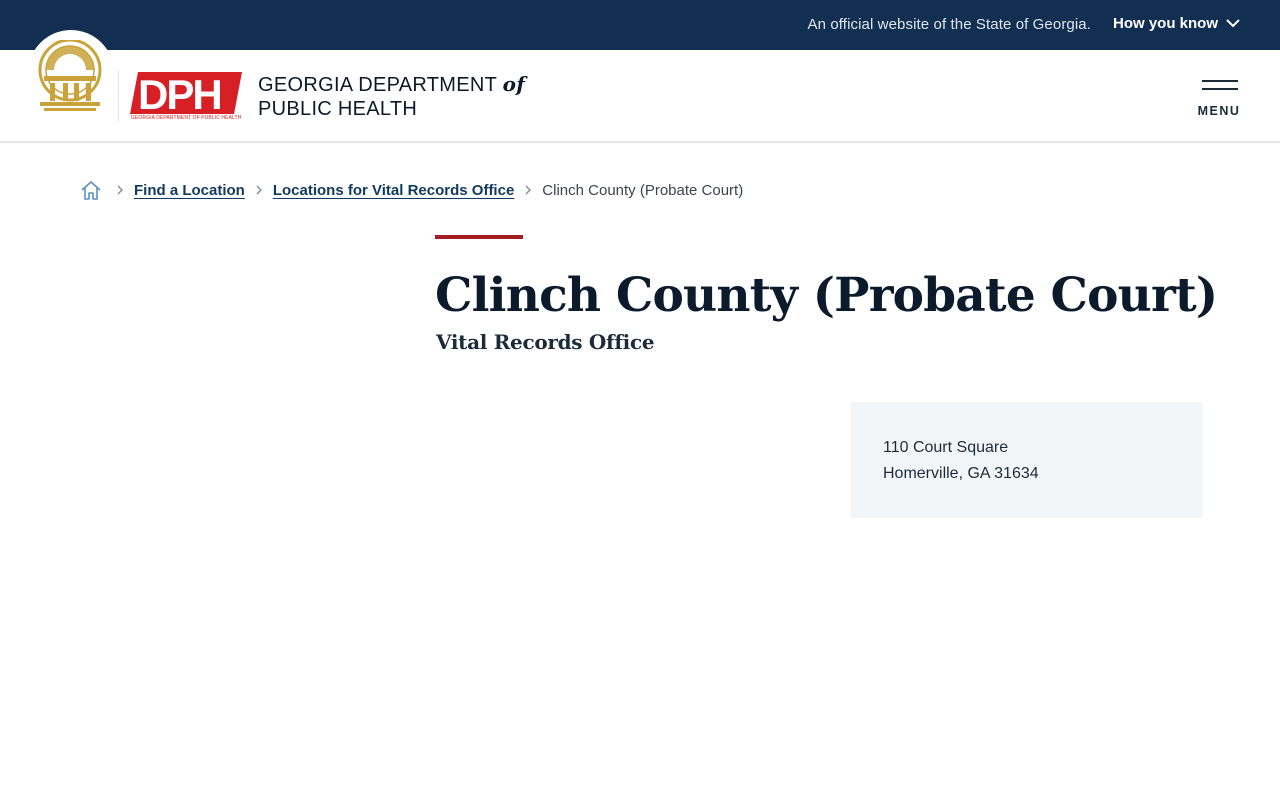  I want to click on georgia-seal-icon, so click(70, 75).